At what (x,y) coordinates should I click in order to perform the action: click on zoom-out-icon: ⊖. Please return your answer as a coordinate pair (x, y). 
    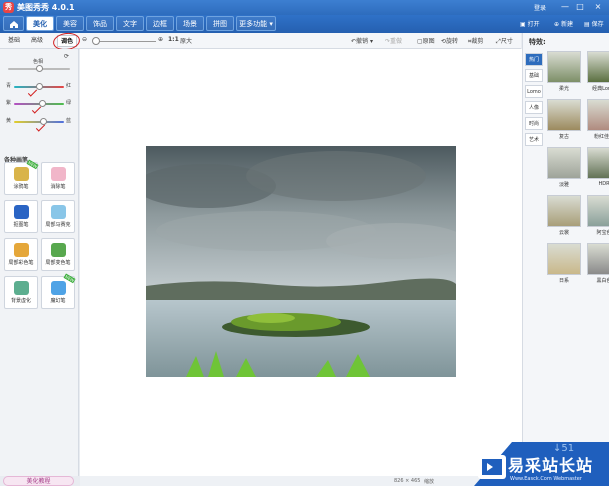
    Looking at the image, I should click on (84, 39).